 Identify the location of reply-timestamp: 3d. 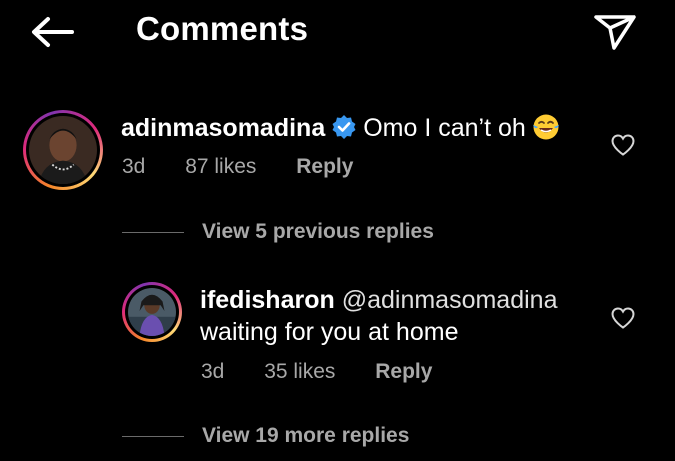
(213, 371).